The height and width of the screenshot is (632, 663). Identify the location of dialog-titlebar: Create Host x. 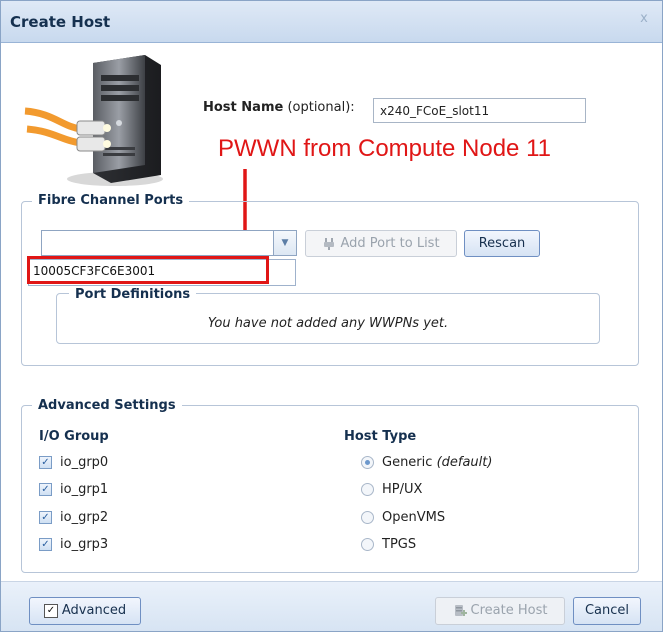
(331, 22).